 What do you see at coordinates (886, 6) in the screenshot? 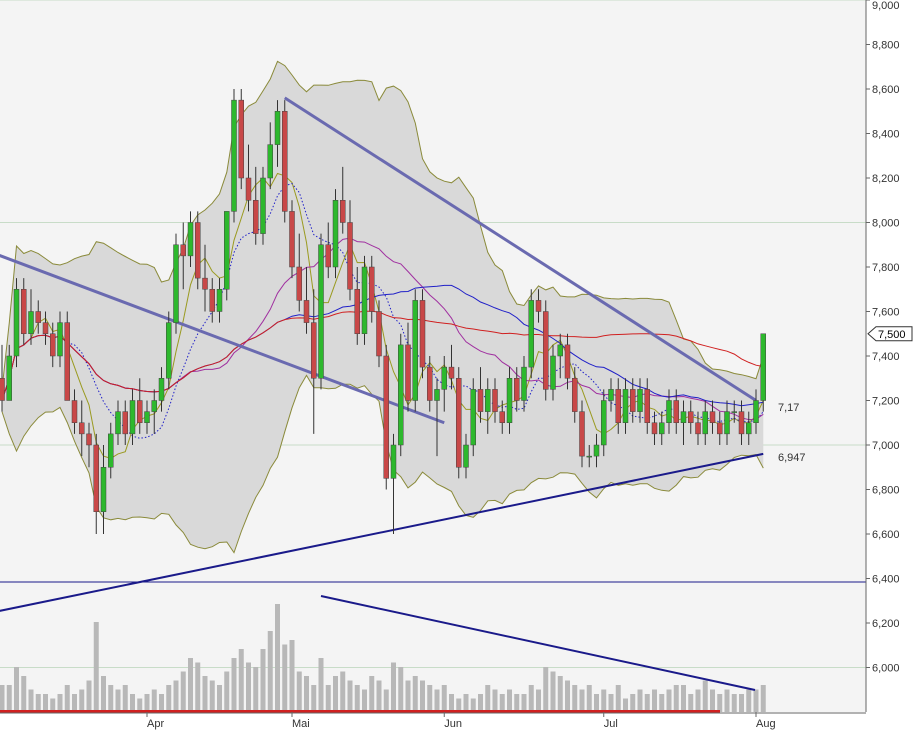
I see `y-tick-label: 9,000` at bounding box center [886, 6].